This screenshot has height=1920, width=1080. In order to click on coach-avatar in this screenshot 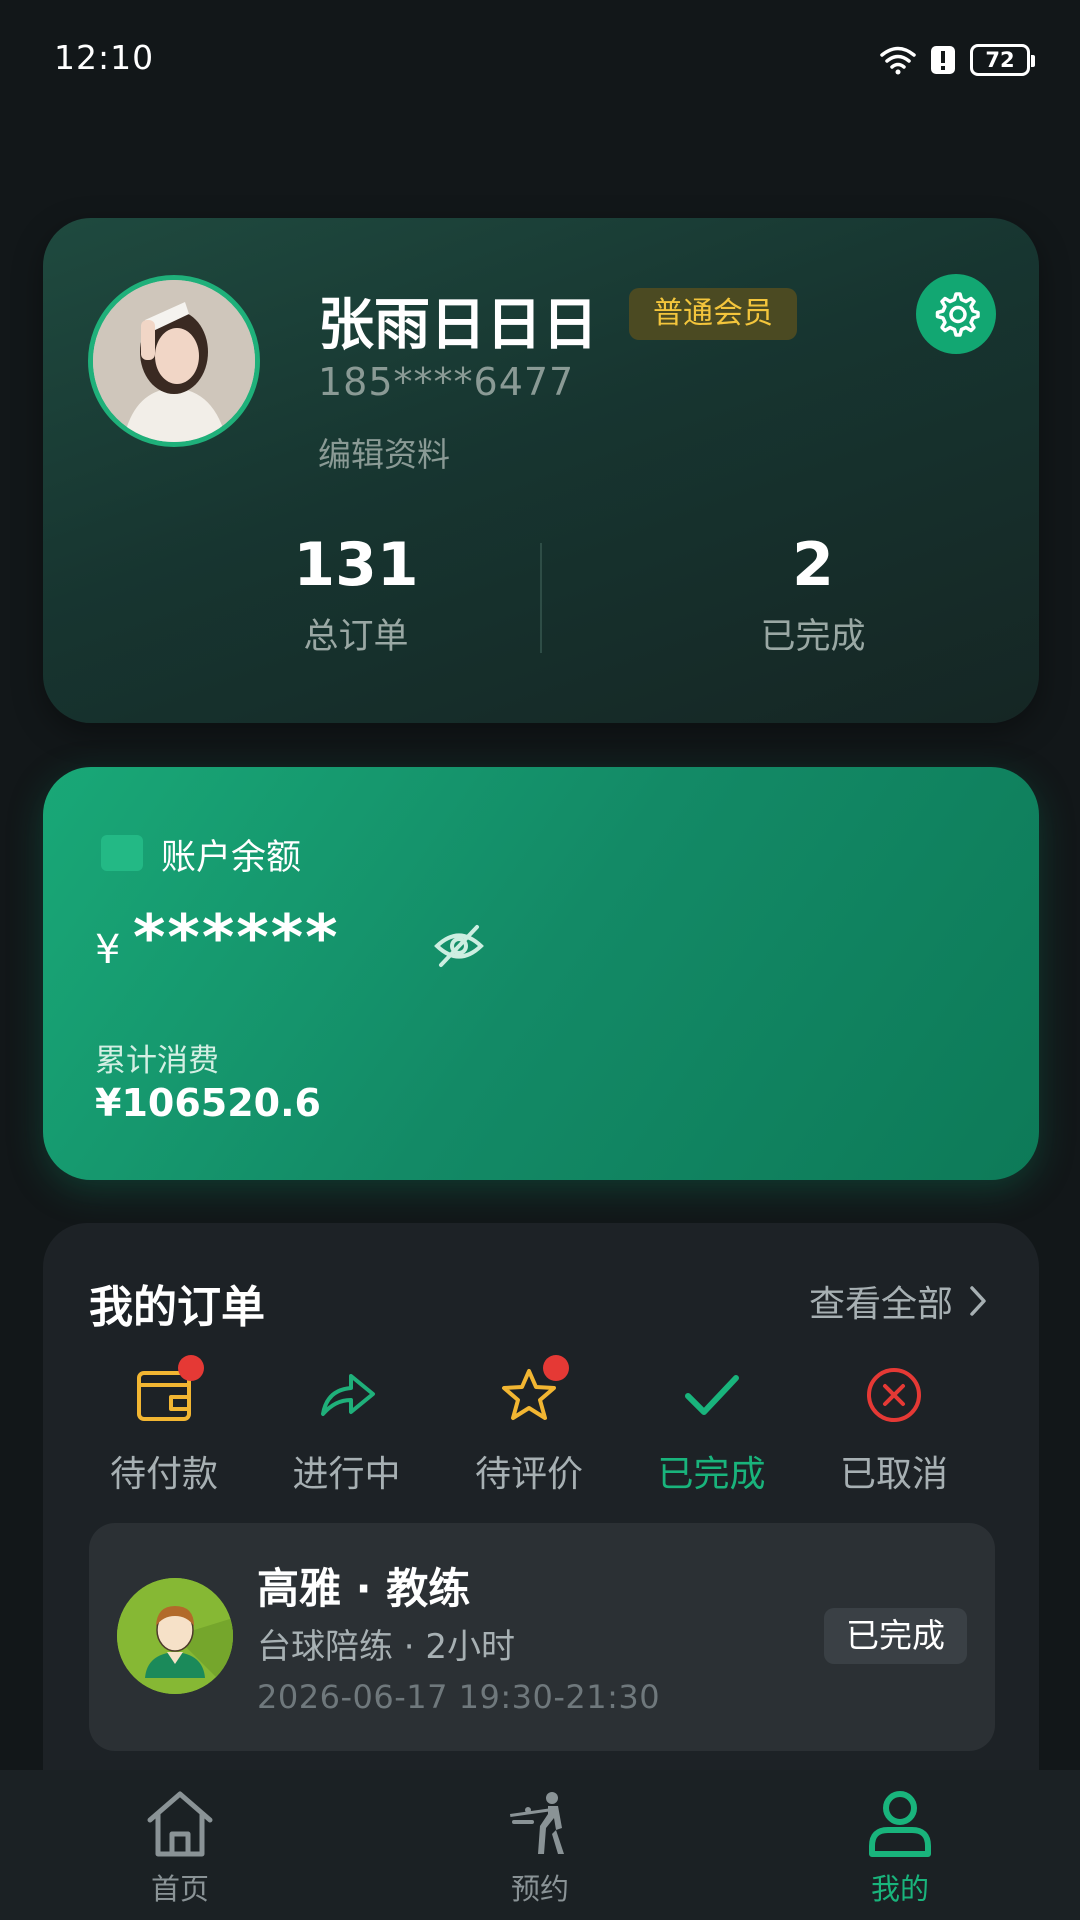, I will do `click(175, 1636)`.